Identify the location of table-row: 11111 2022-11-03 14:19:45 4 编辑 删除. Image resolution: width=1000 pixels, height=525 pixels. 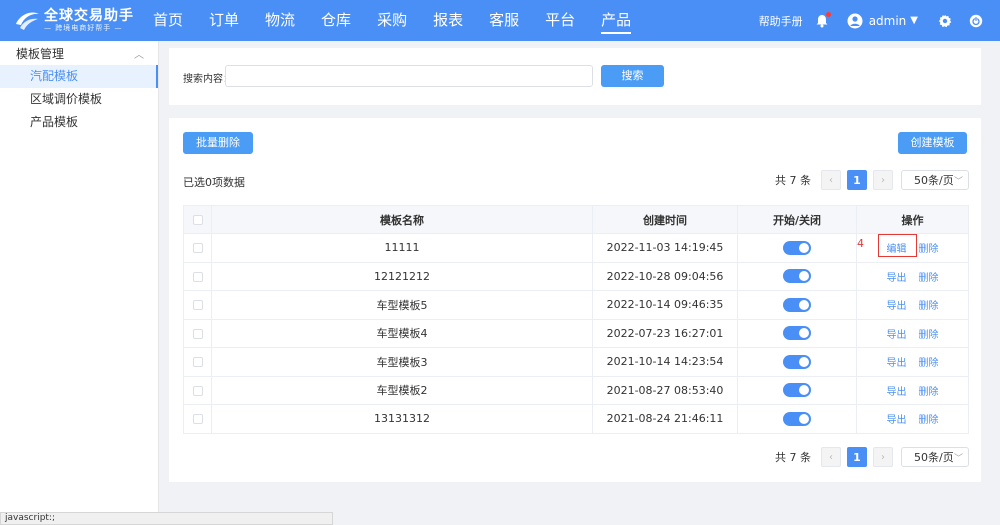
(576, 248).